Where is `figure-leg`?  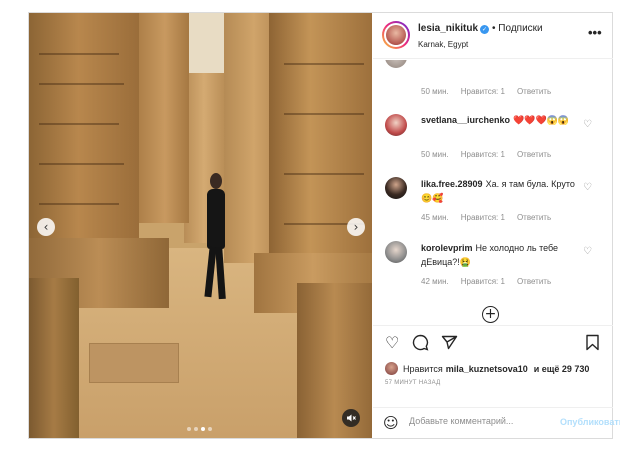
figure-leg is located at coordinates (220, 273).